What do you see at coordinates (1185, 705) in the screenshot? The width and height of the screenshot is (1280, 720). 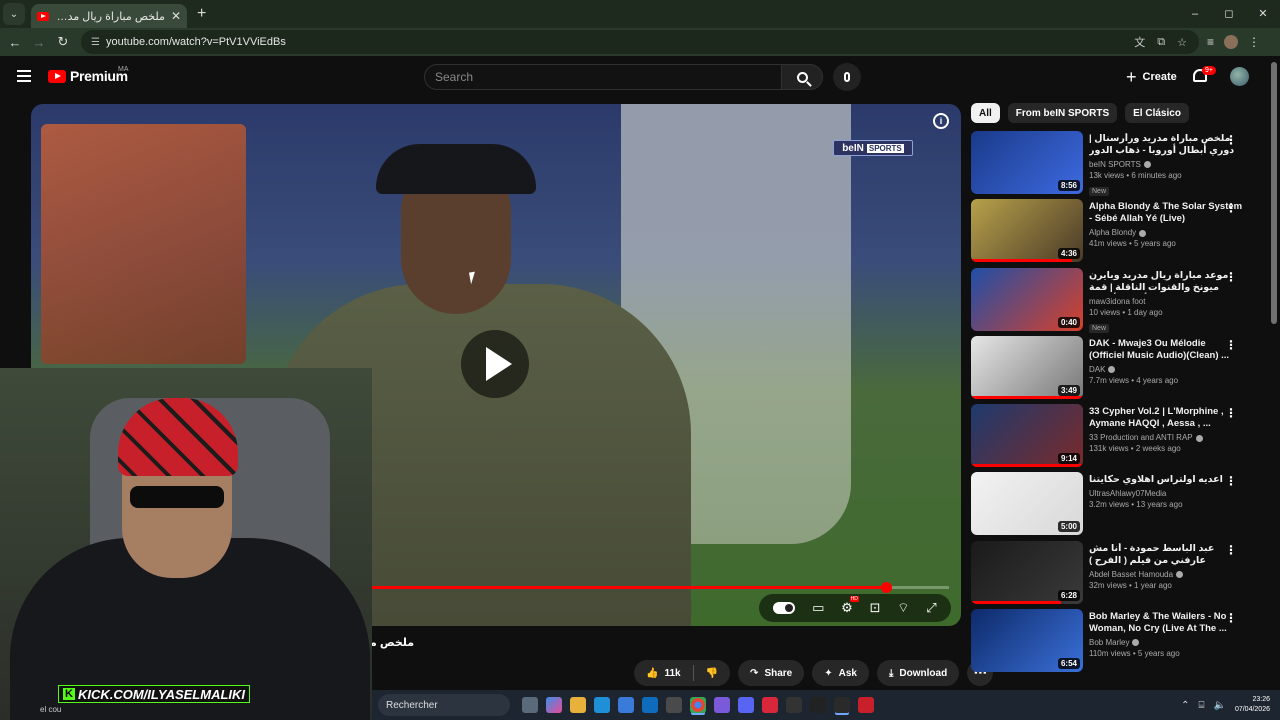 I see `tray-chevron-icon: ⌃` at bounding box center [1185, 705].